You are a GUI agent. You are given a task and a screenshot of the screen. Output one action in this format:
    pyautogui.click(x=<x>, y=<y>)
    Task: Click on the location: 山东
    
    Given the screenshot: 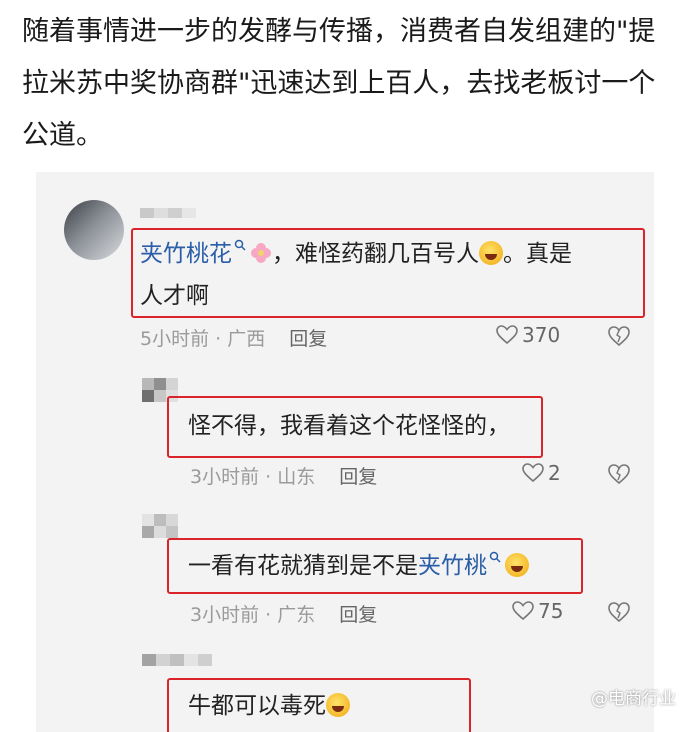 What is the action you would take?
    pyautogui.click(x=296, y=477)
    